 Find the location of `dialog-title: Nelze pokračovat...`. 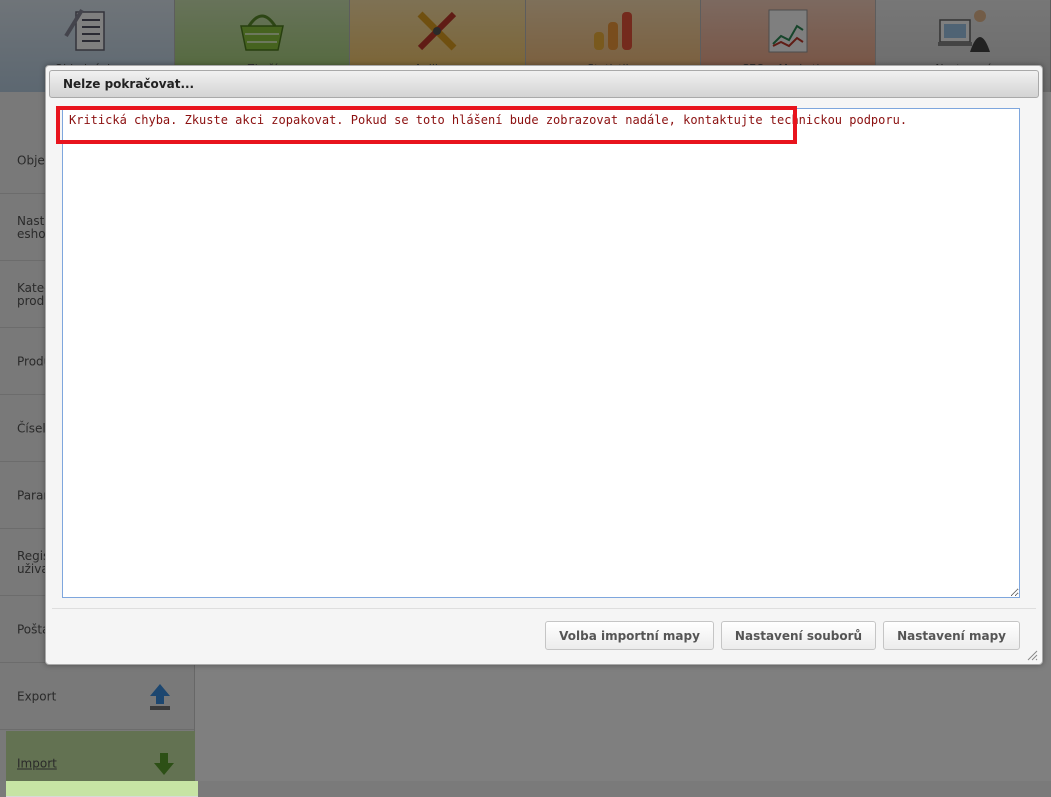

dialog-title: Nelze pokračovat... is located at coordinates (129, 84).